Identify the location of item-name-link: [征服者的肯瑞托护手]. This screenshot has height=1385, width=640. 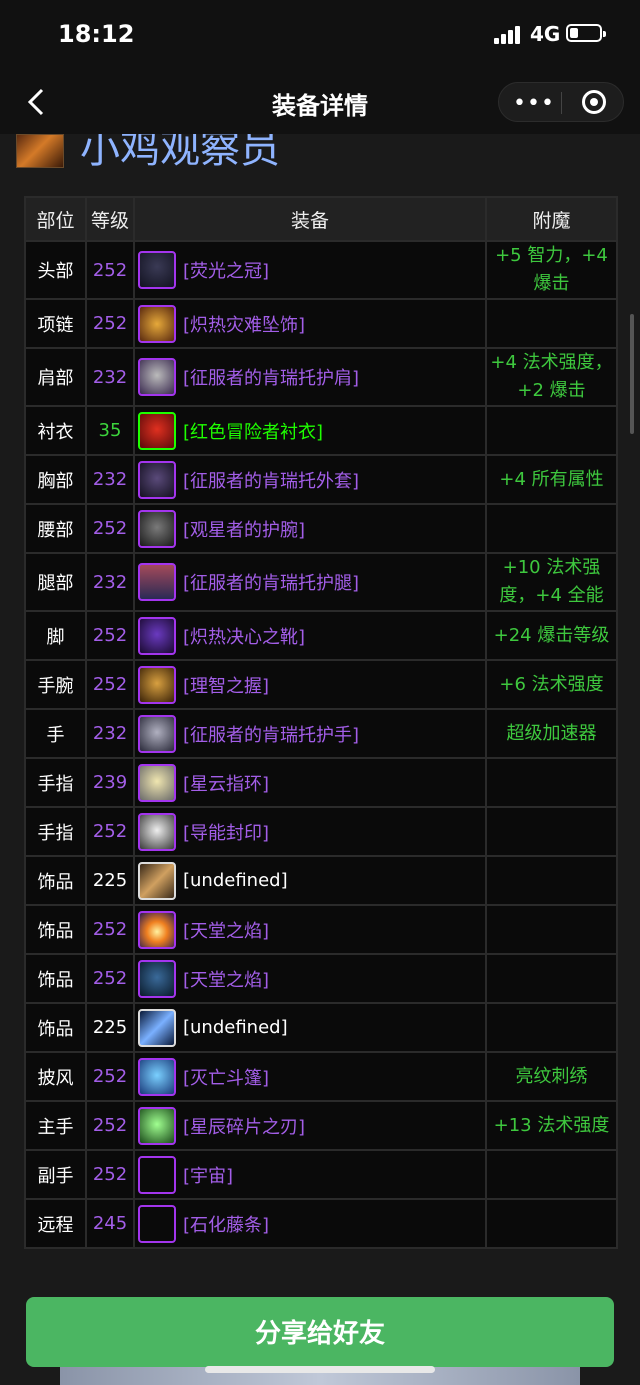
(271, 734).